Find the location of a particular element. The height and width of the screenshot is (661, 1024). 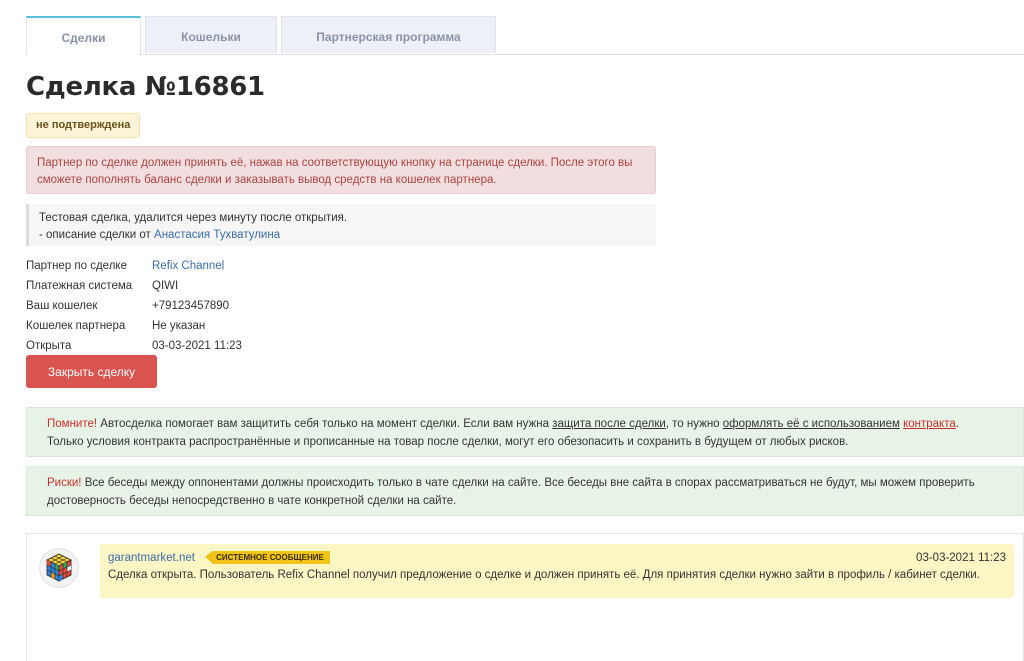

risks-lead: Риски! is located at coordinates (64, 483).